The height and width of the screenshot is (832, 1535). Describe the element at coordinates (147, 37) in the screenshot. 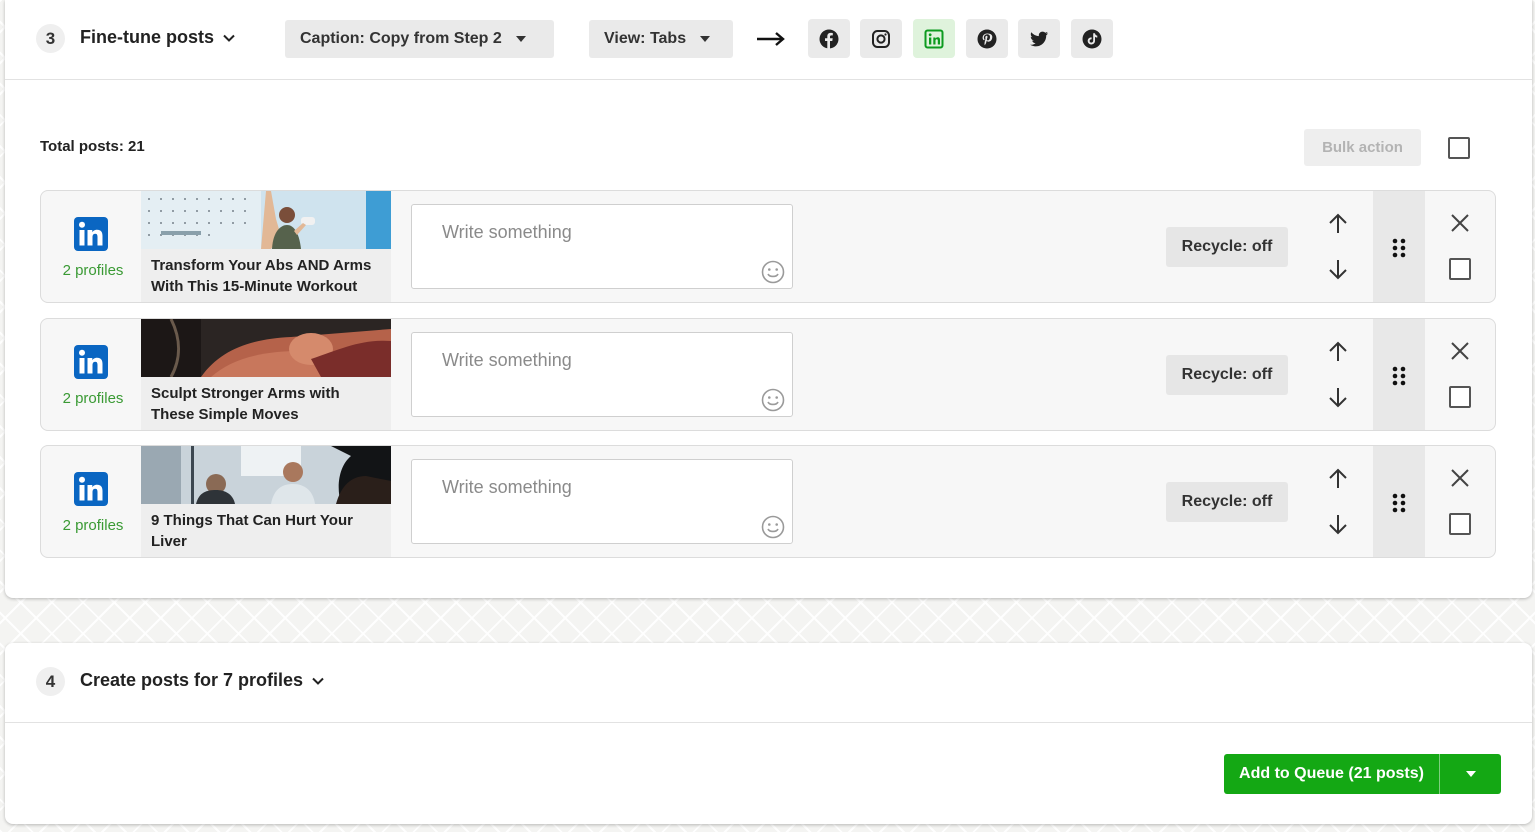

I see `step-title: Fine-tune posts` at that location.